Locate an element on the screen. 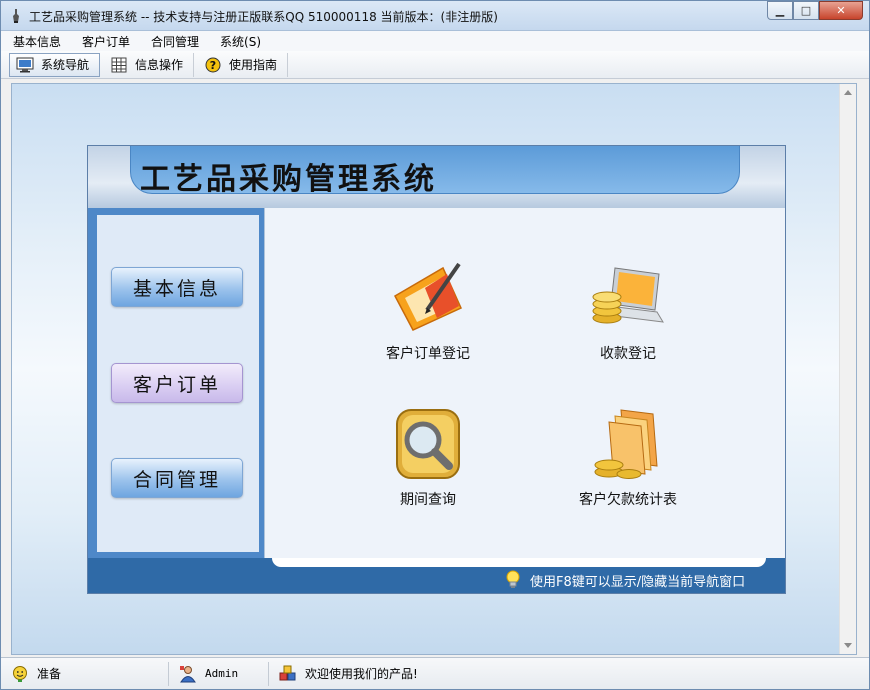 The image size is (870, 690). nav-sidebar: 基本信息 客户订单 合同管理 is located at coordinates (176, 383).